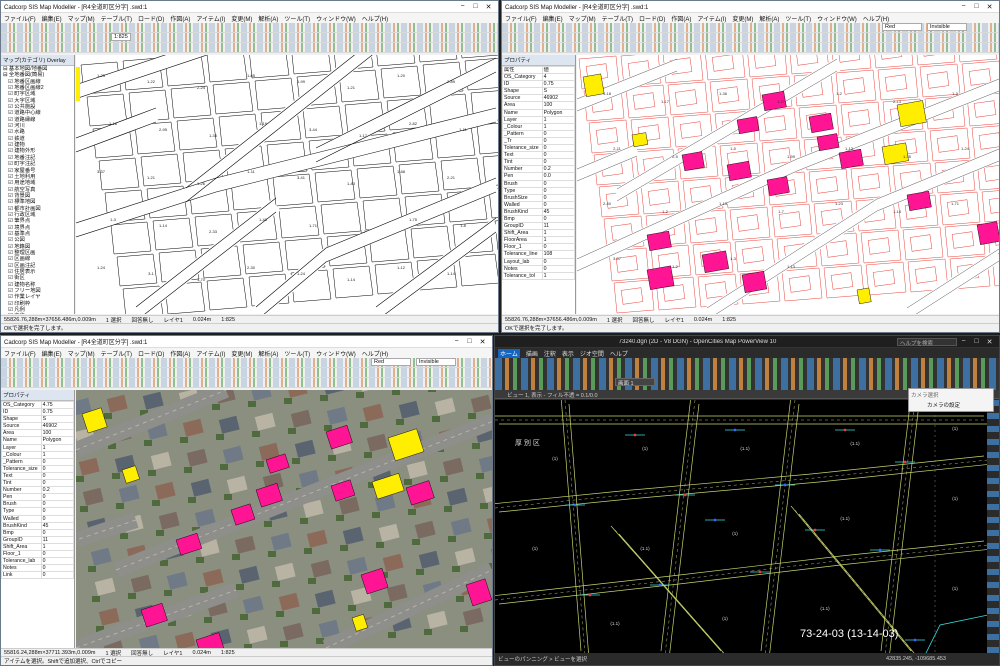  I want to click on menu-table: テーブル(T), so click(116, 353).